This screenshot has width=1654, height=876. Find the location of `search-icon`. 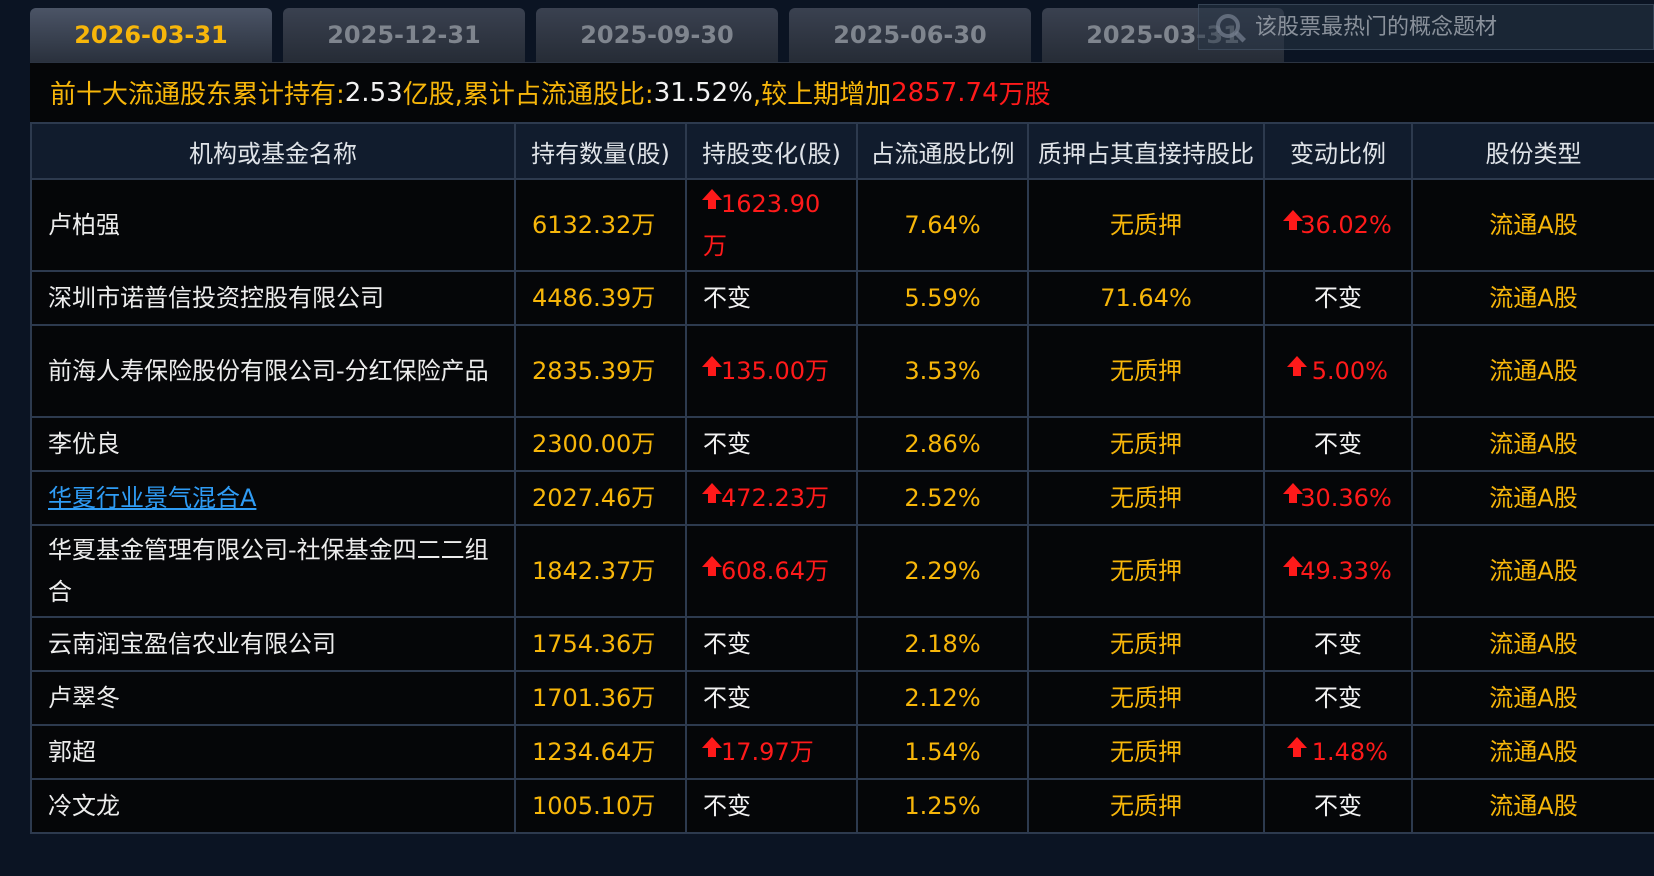

search-icon is located at coordinates (1227, 27).